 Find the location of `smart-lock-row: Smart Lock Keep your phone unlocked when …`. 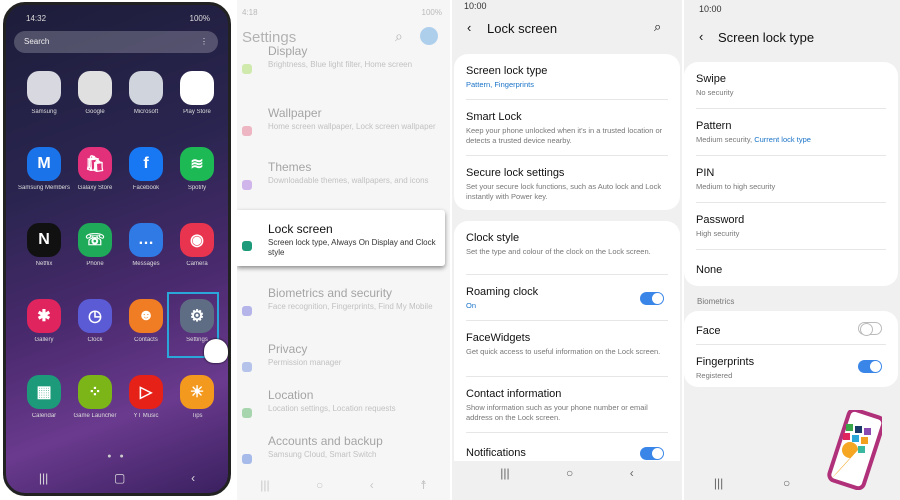

smart-lock-row: Smart Lock Keep your phone unlocked when … is located at coordinates (567, 128).